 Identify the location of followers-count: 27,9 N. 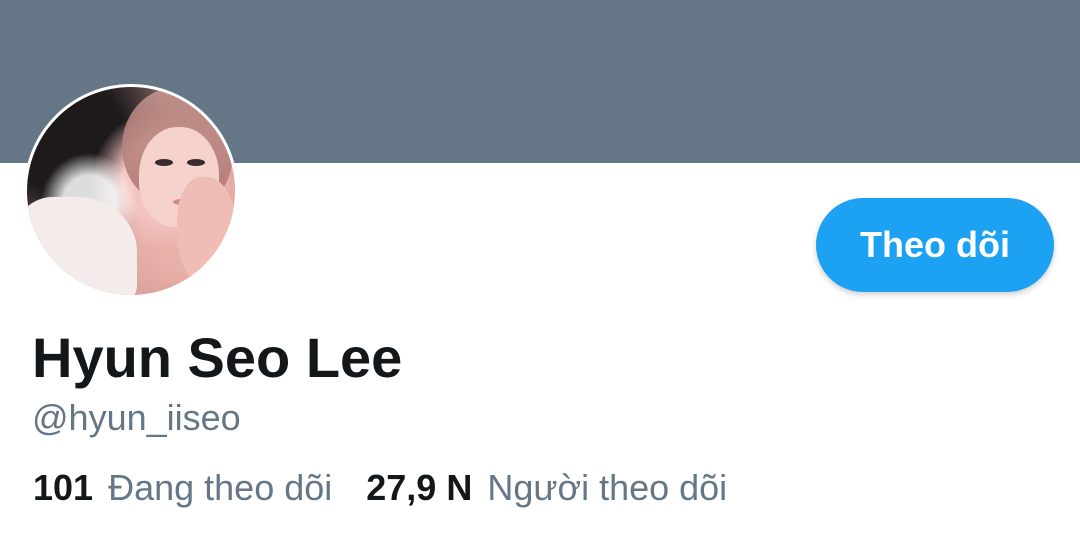
(419, 487).